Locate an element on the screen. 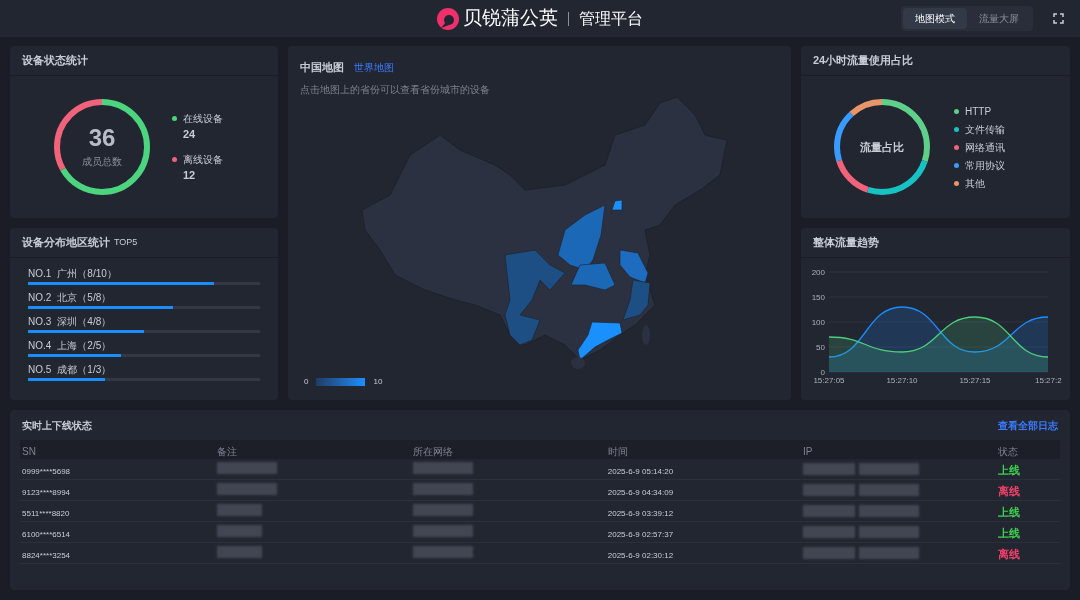 This screenshot has height=600, width=1080. logo-icon is located at coordinates (448, 18).